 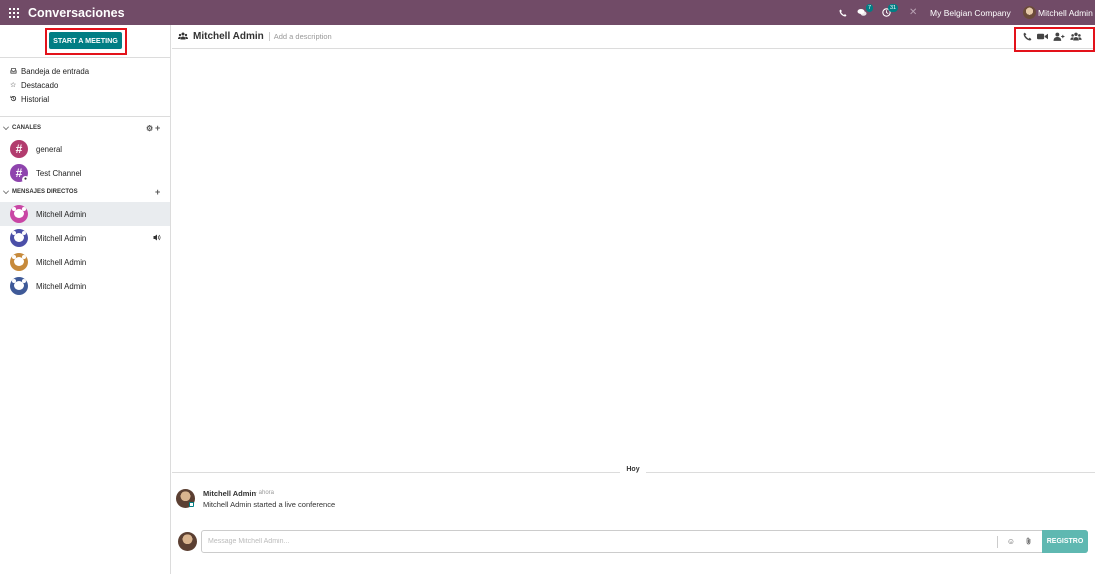 I want to click on sidebar-item-label: Bandeja de entrada, so click(x=55, y=71).